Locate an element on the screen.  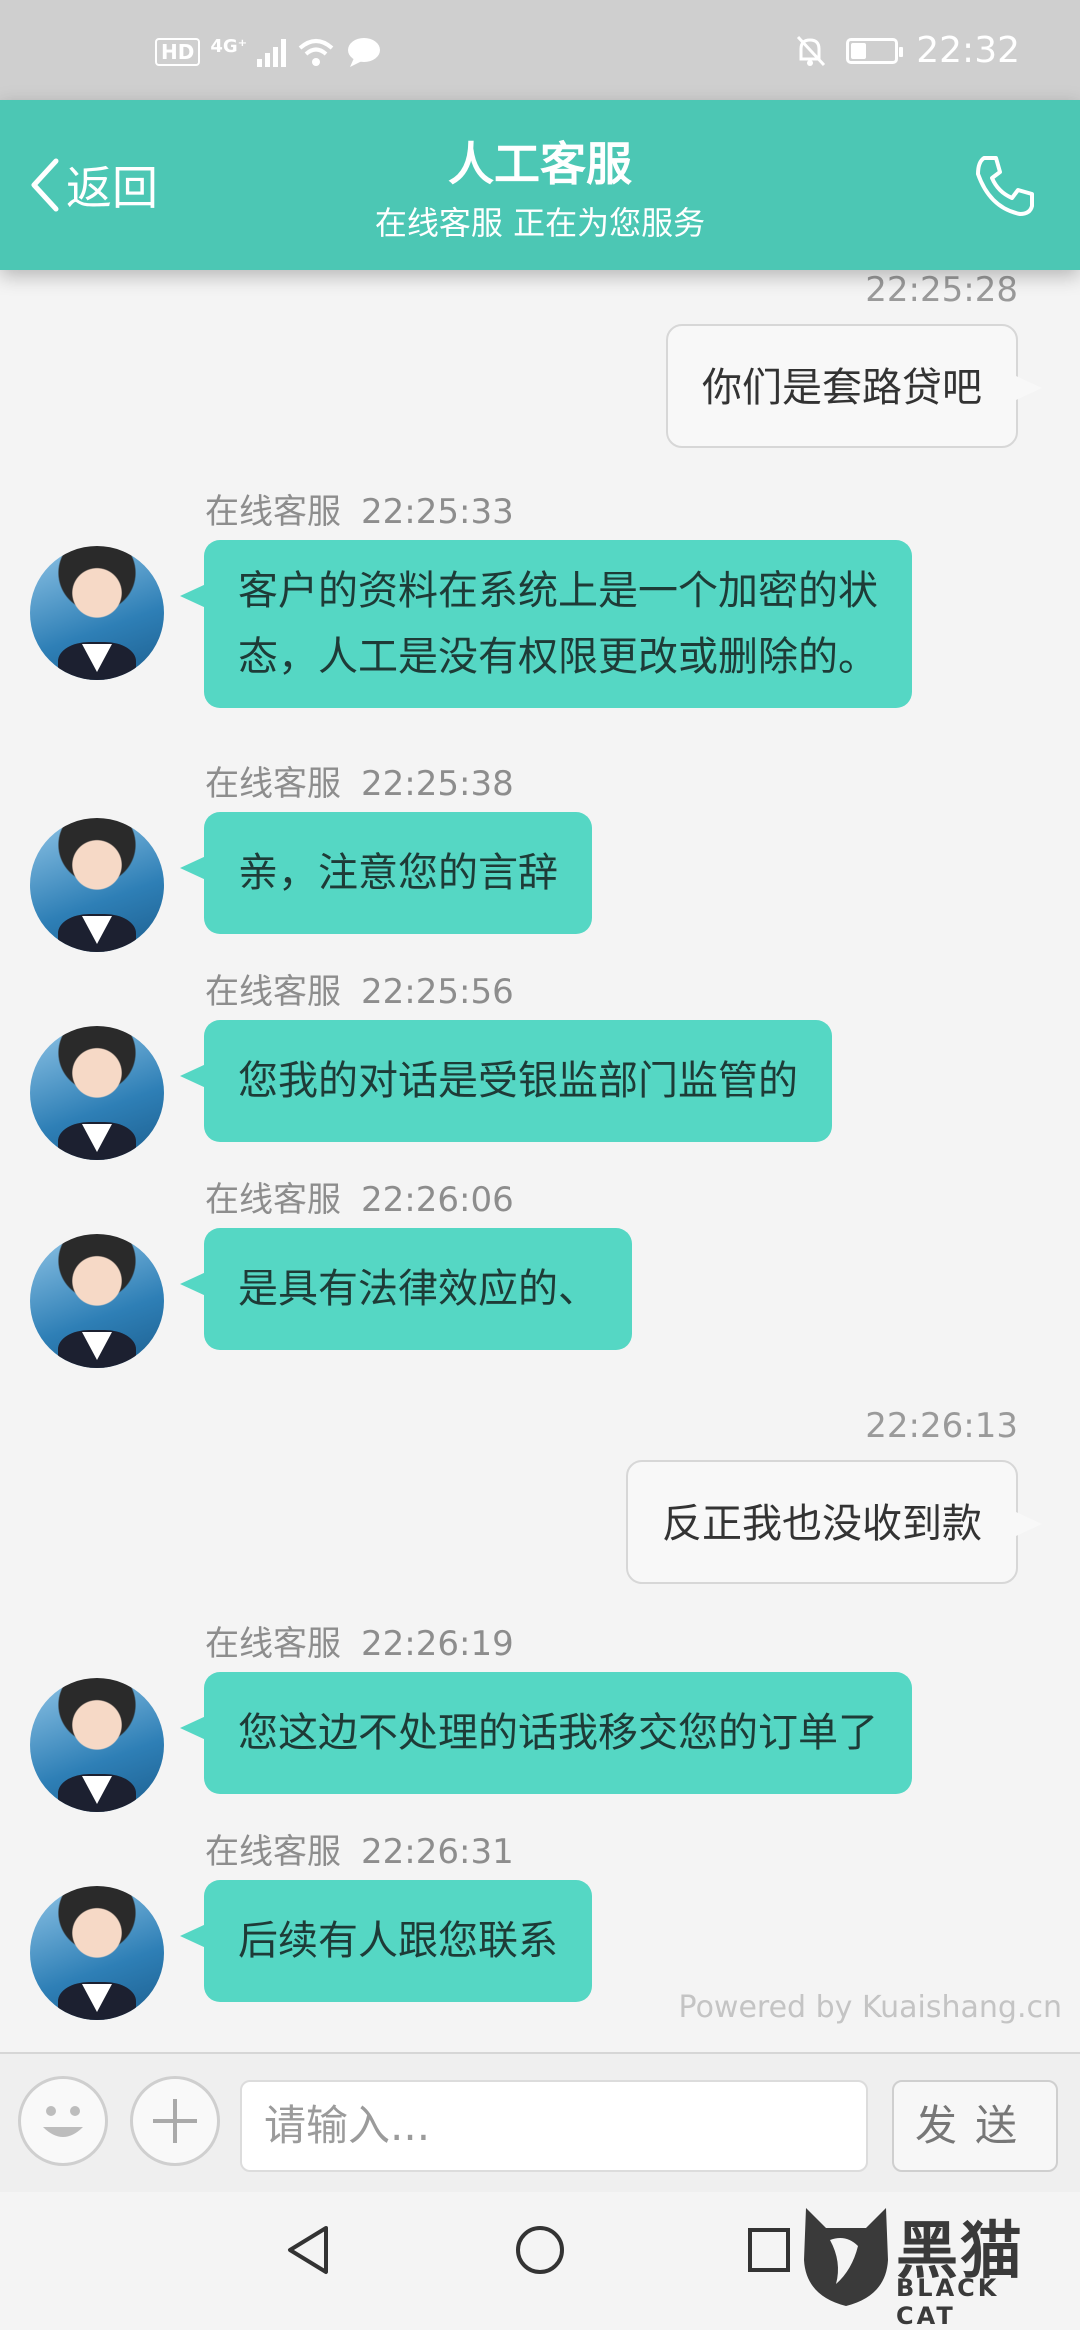
smiley-icon is located at coordinates (63, 2121).